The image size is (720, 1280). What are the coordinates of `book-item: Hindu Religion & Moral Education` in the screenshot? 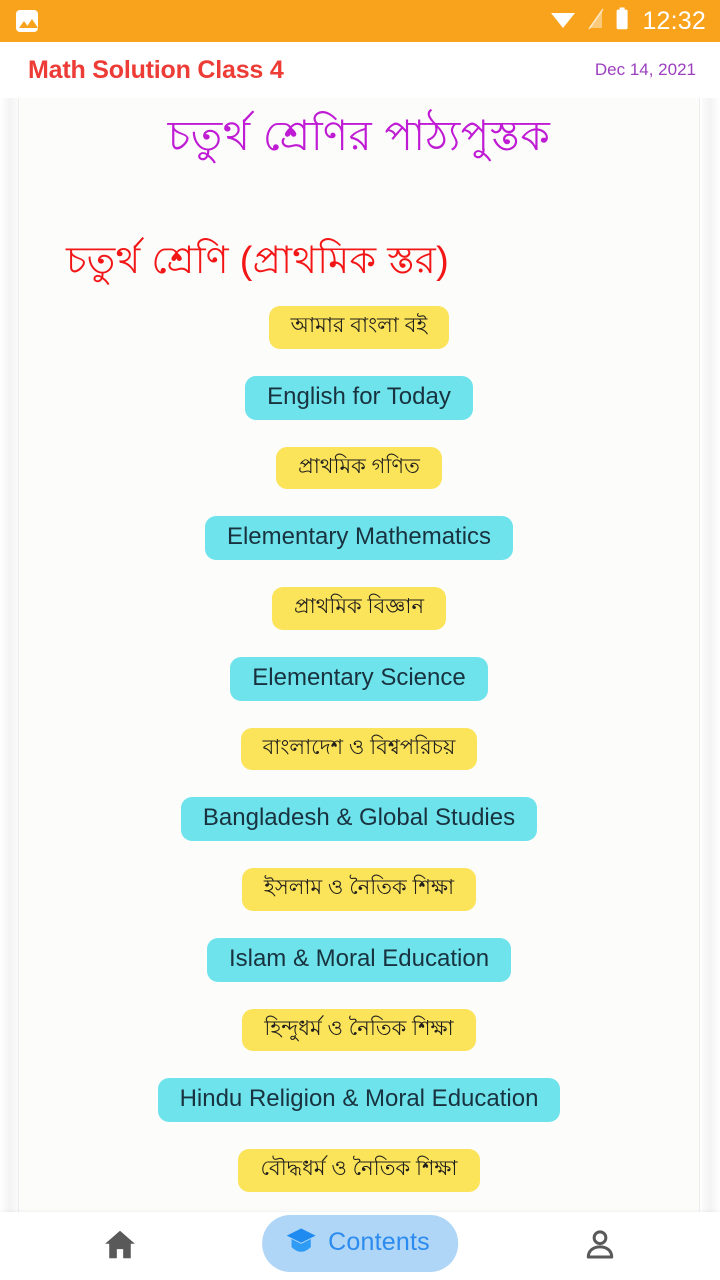 It's located at (359, 1100).